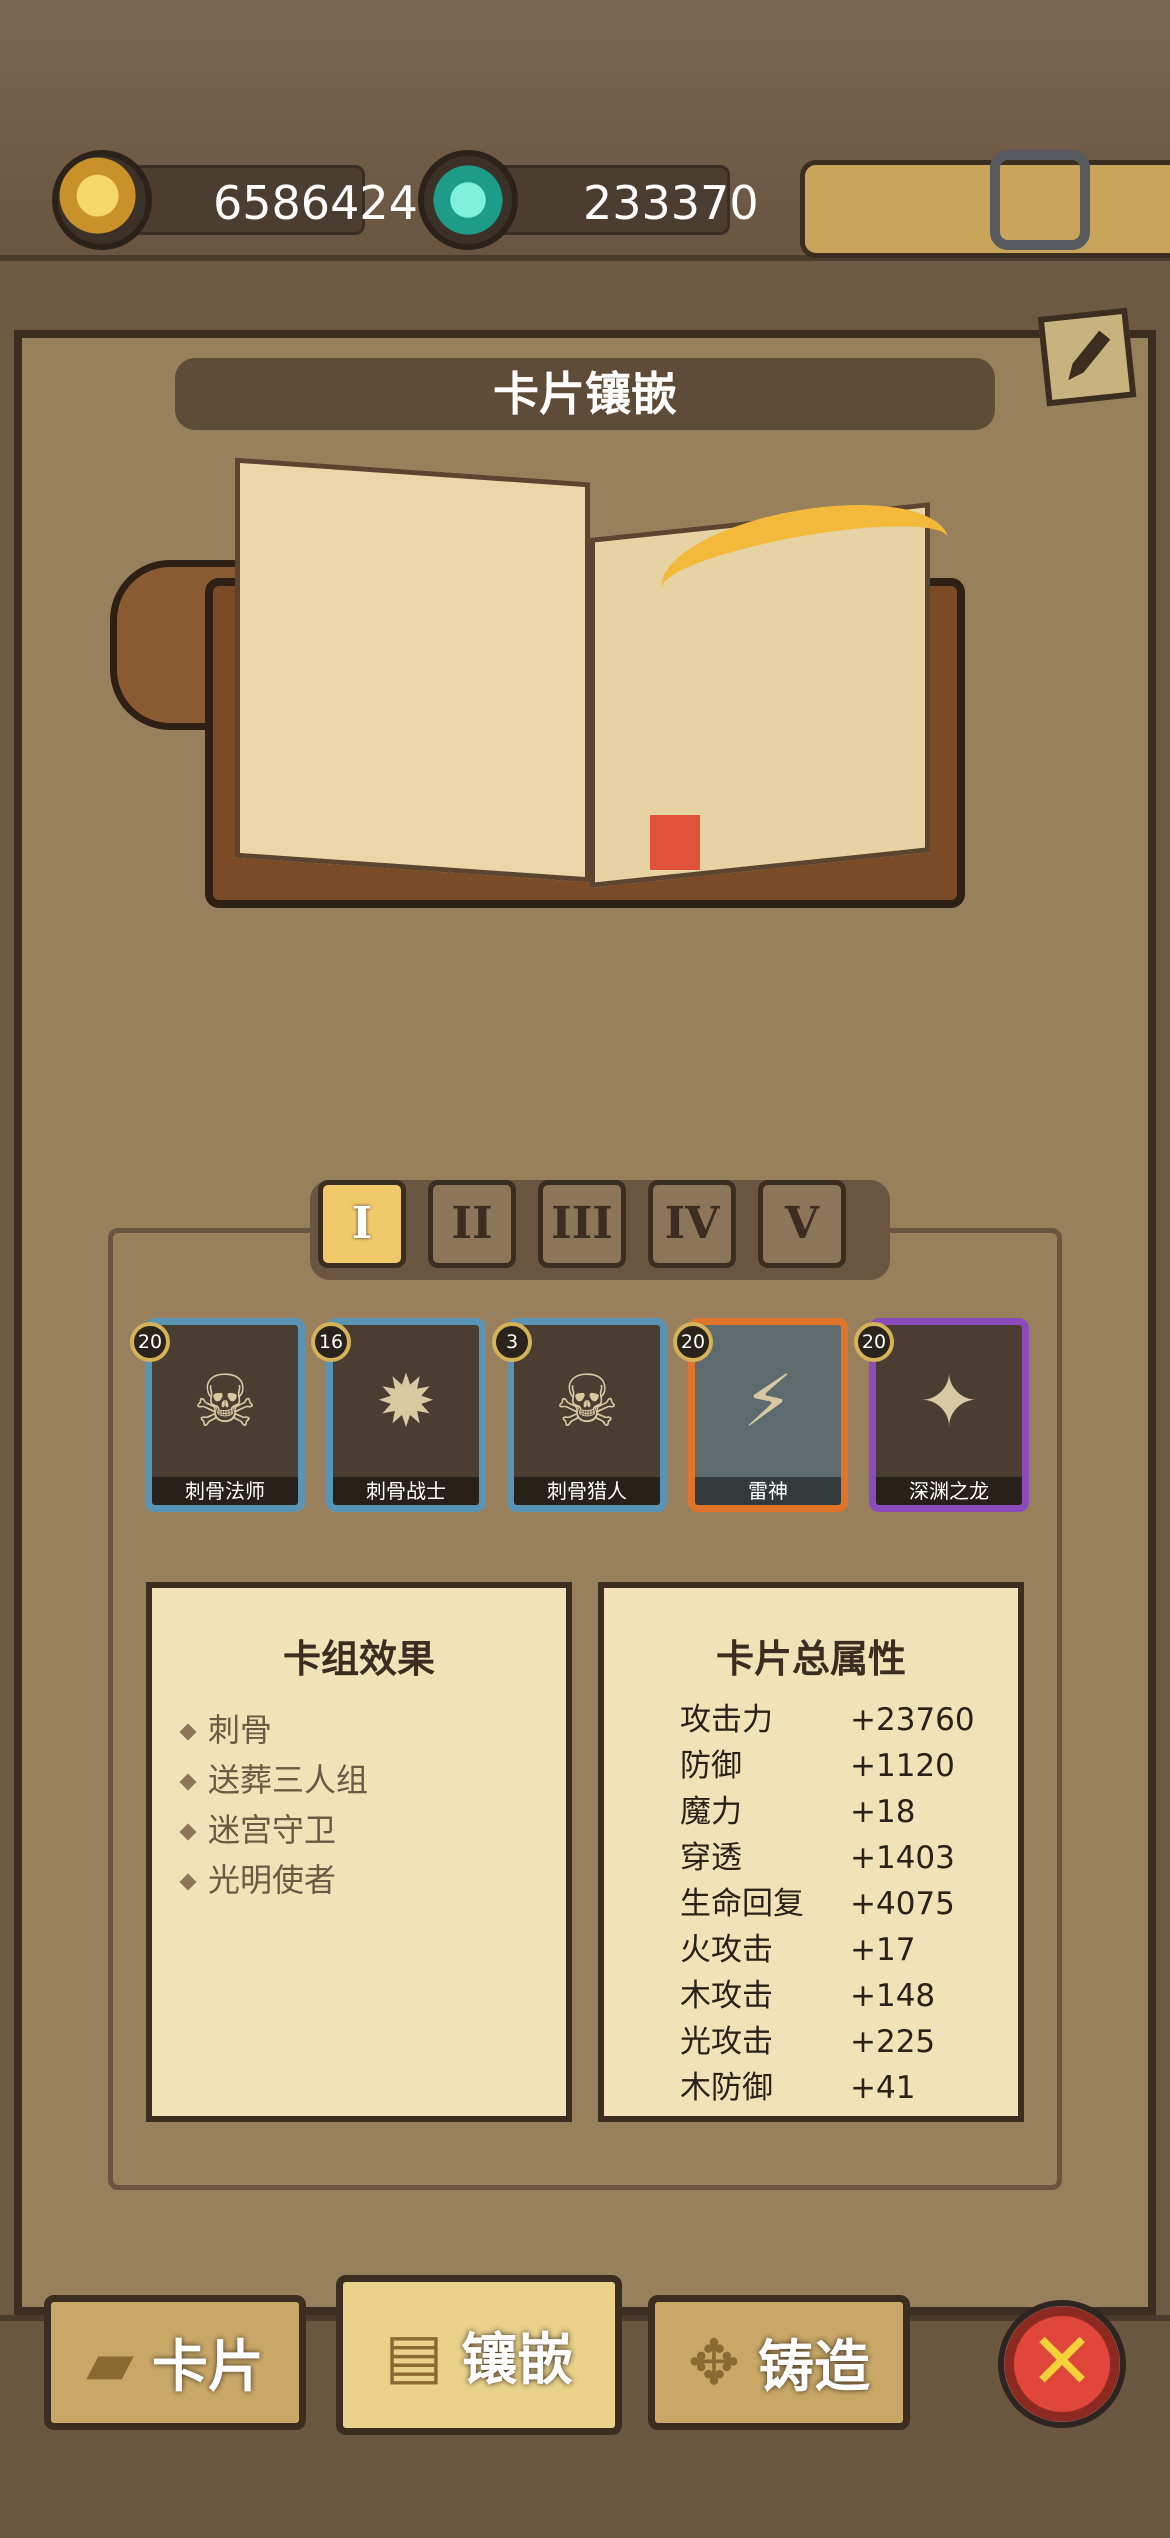  Describe the element at coordinates (406, 1491) in the screenshot. I see `card-name: 刺骨战士` at that location.